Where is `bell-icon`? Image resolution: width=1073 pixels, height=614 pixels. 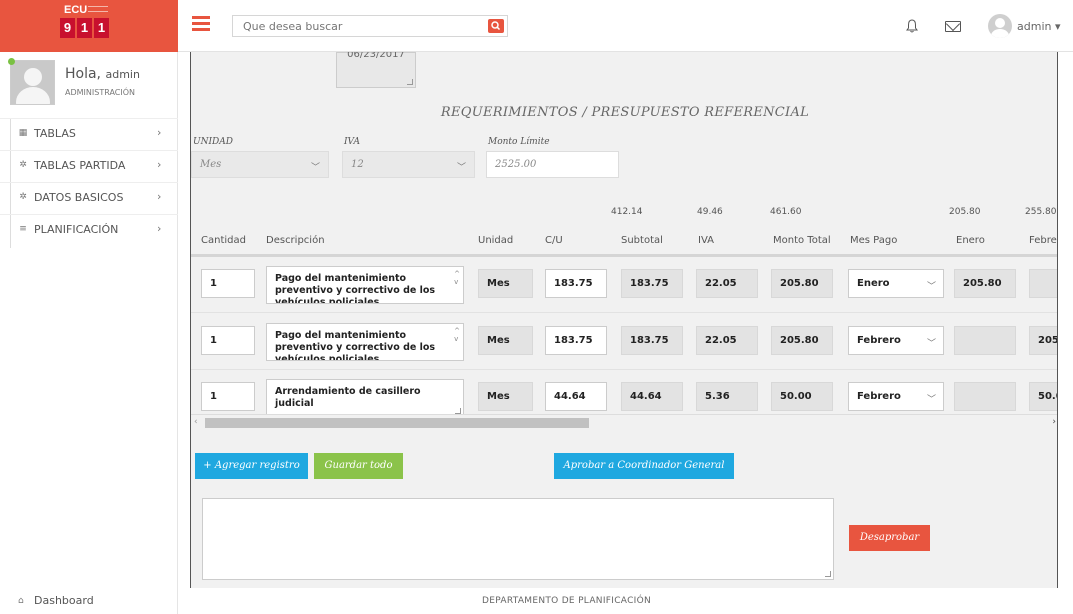 bell-icon is located at coordinates (912, 26).